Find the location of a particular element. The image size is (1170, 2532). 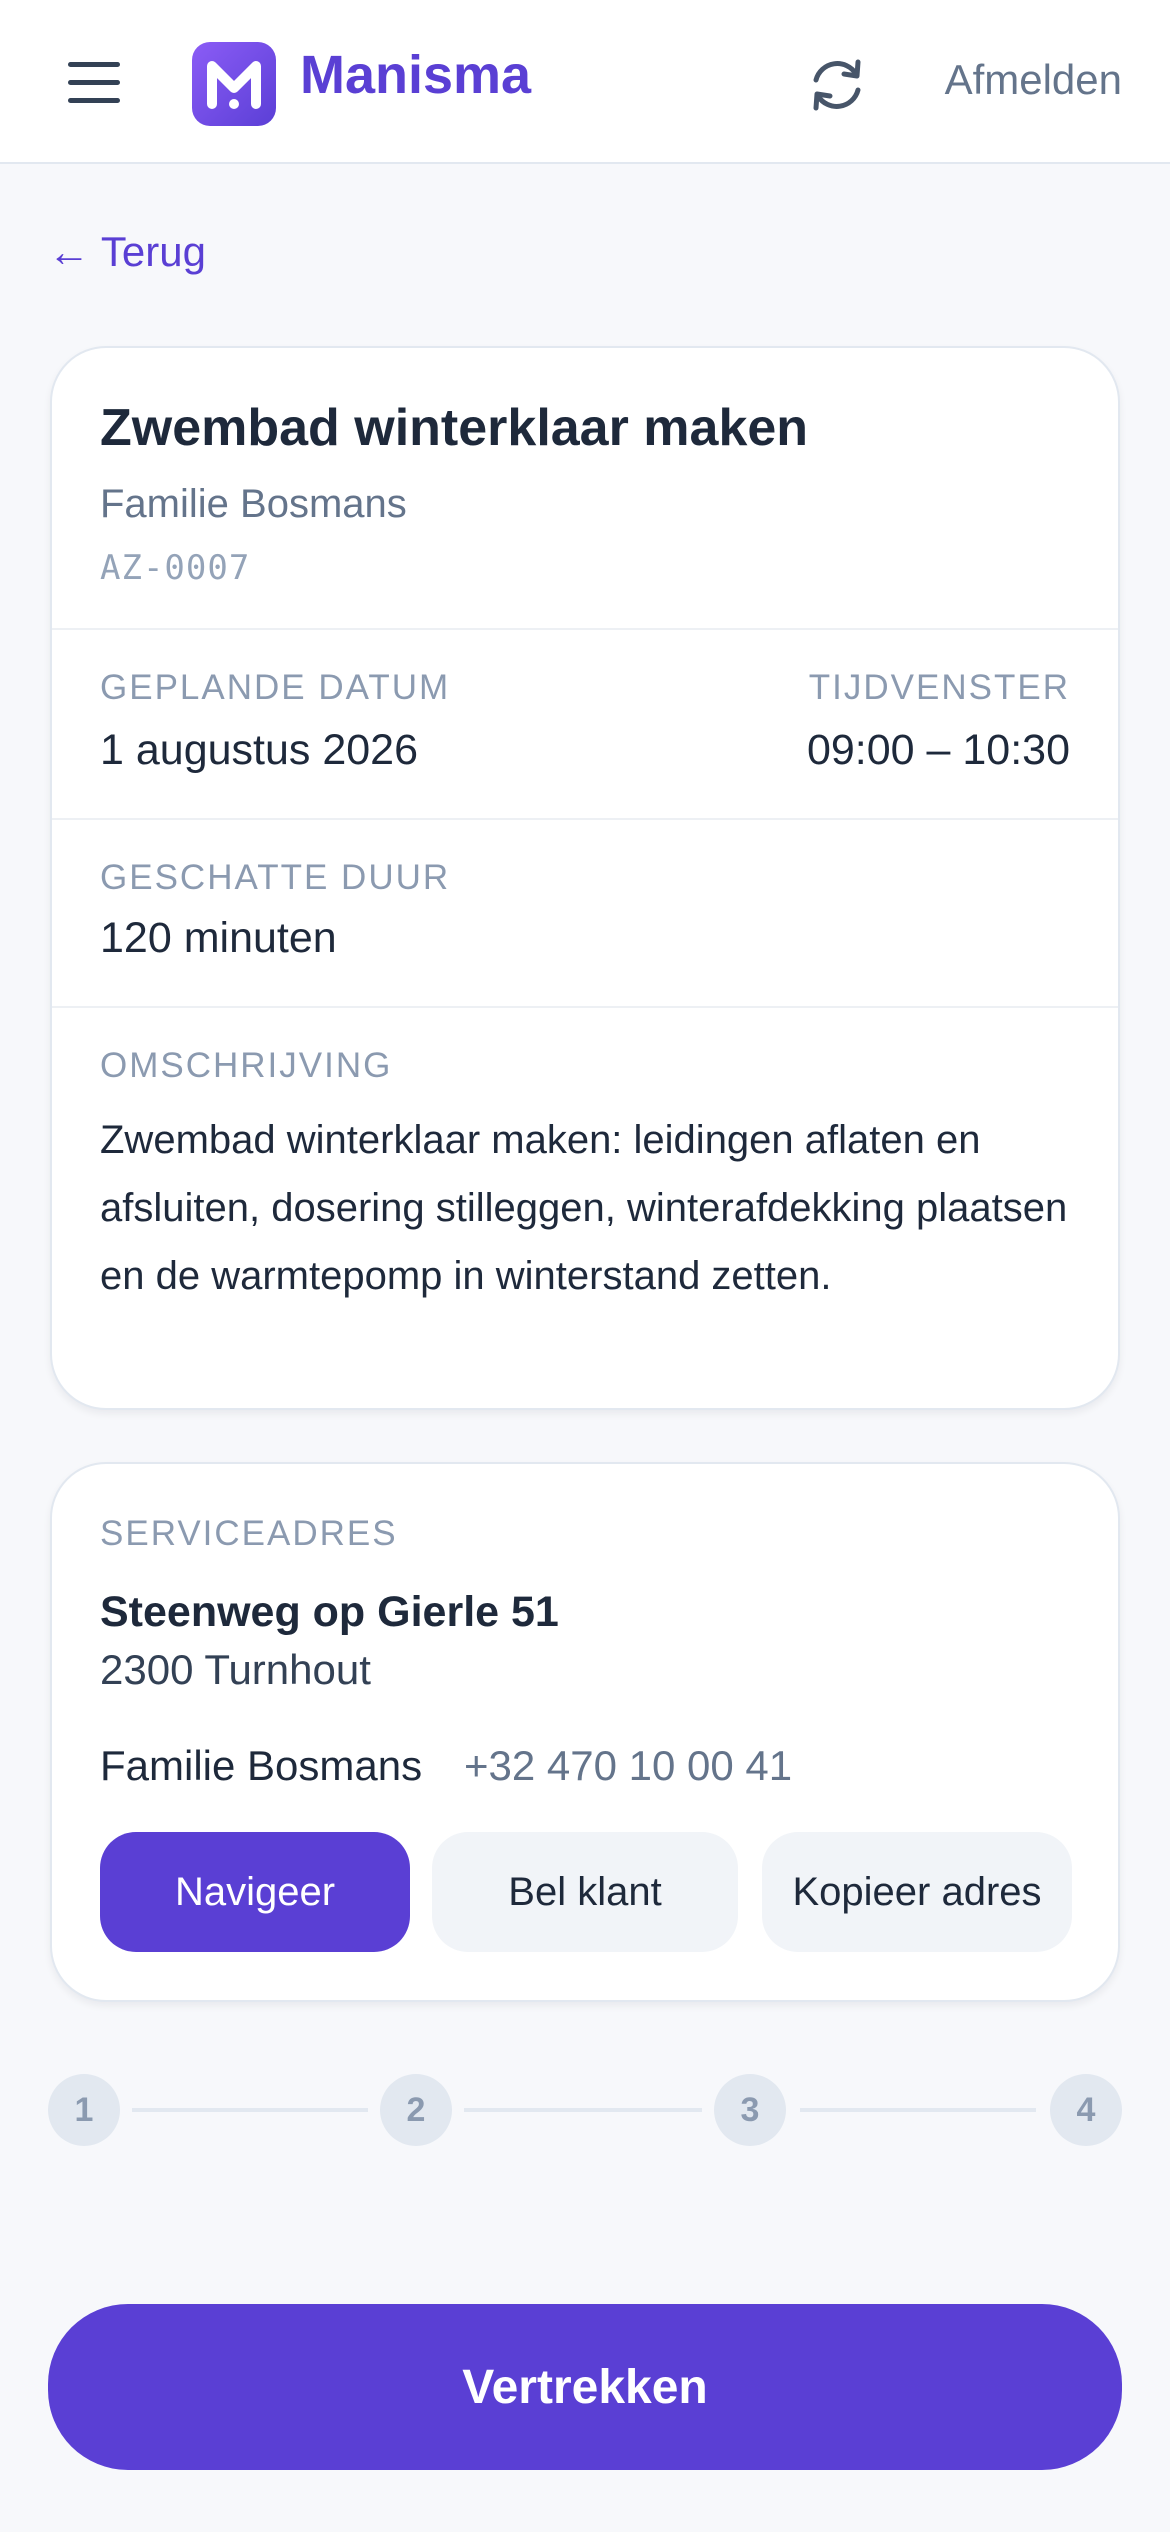

client-name: Familie Bosmans is located at coordinates (253, 504).